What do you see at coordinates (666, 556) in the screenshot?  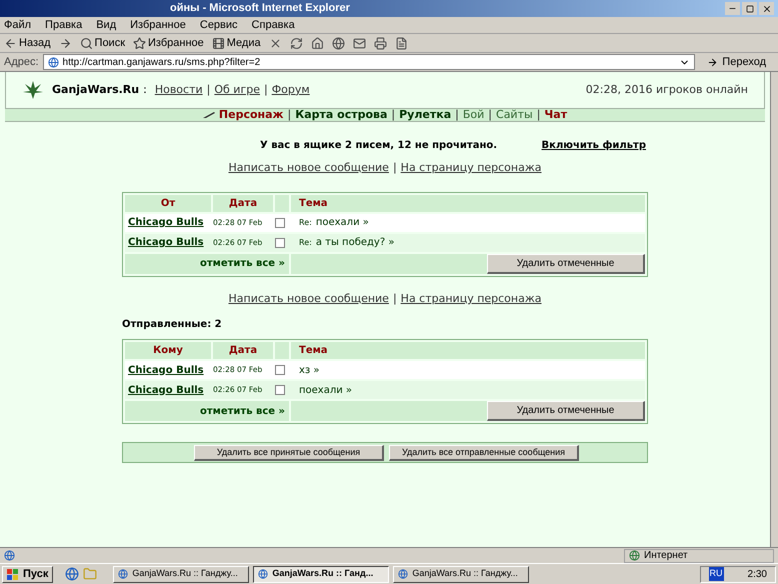 I see `zone-label: Интернет` at bounding box center [666, 556].